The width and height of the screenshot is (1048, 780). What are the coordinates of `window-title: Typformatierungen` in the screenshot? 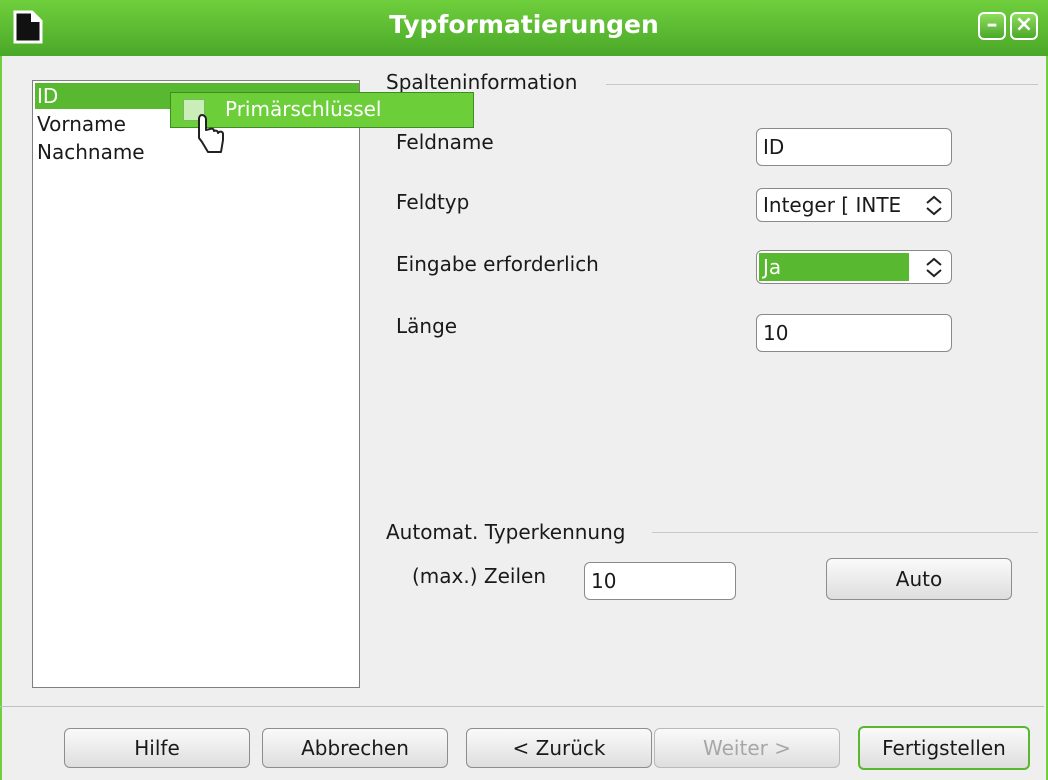 It's located at (524, 24).